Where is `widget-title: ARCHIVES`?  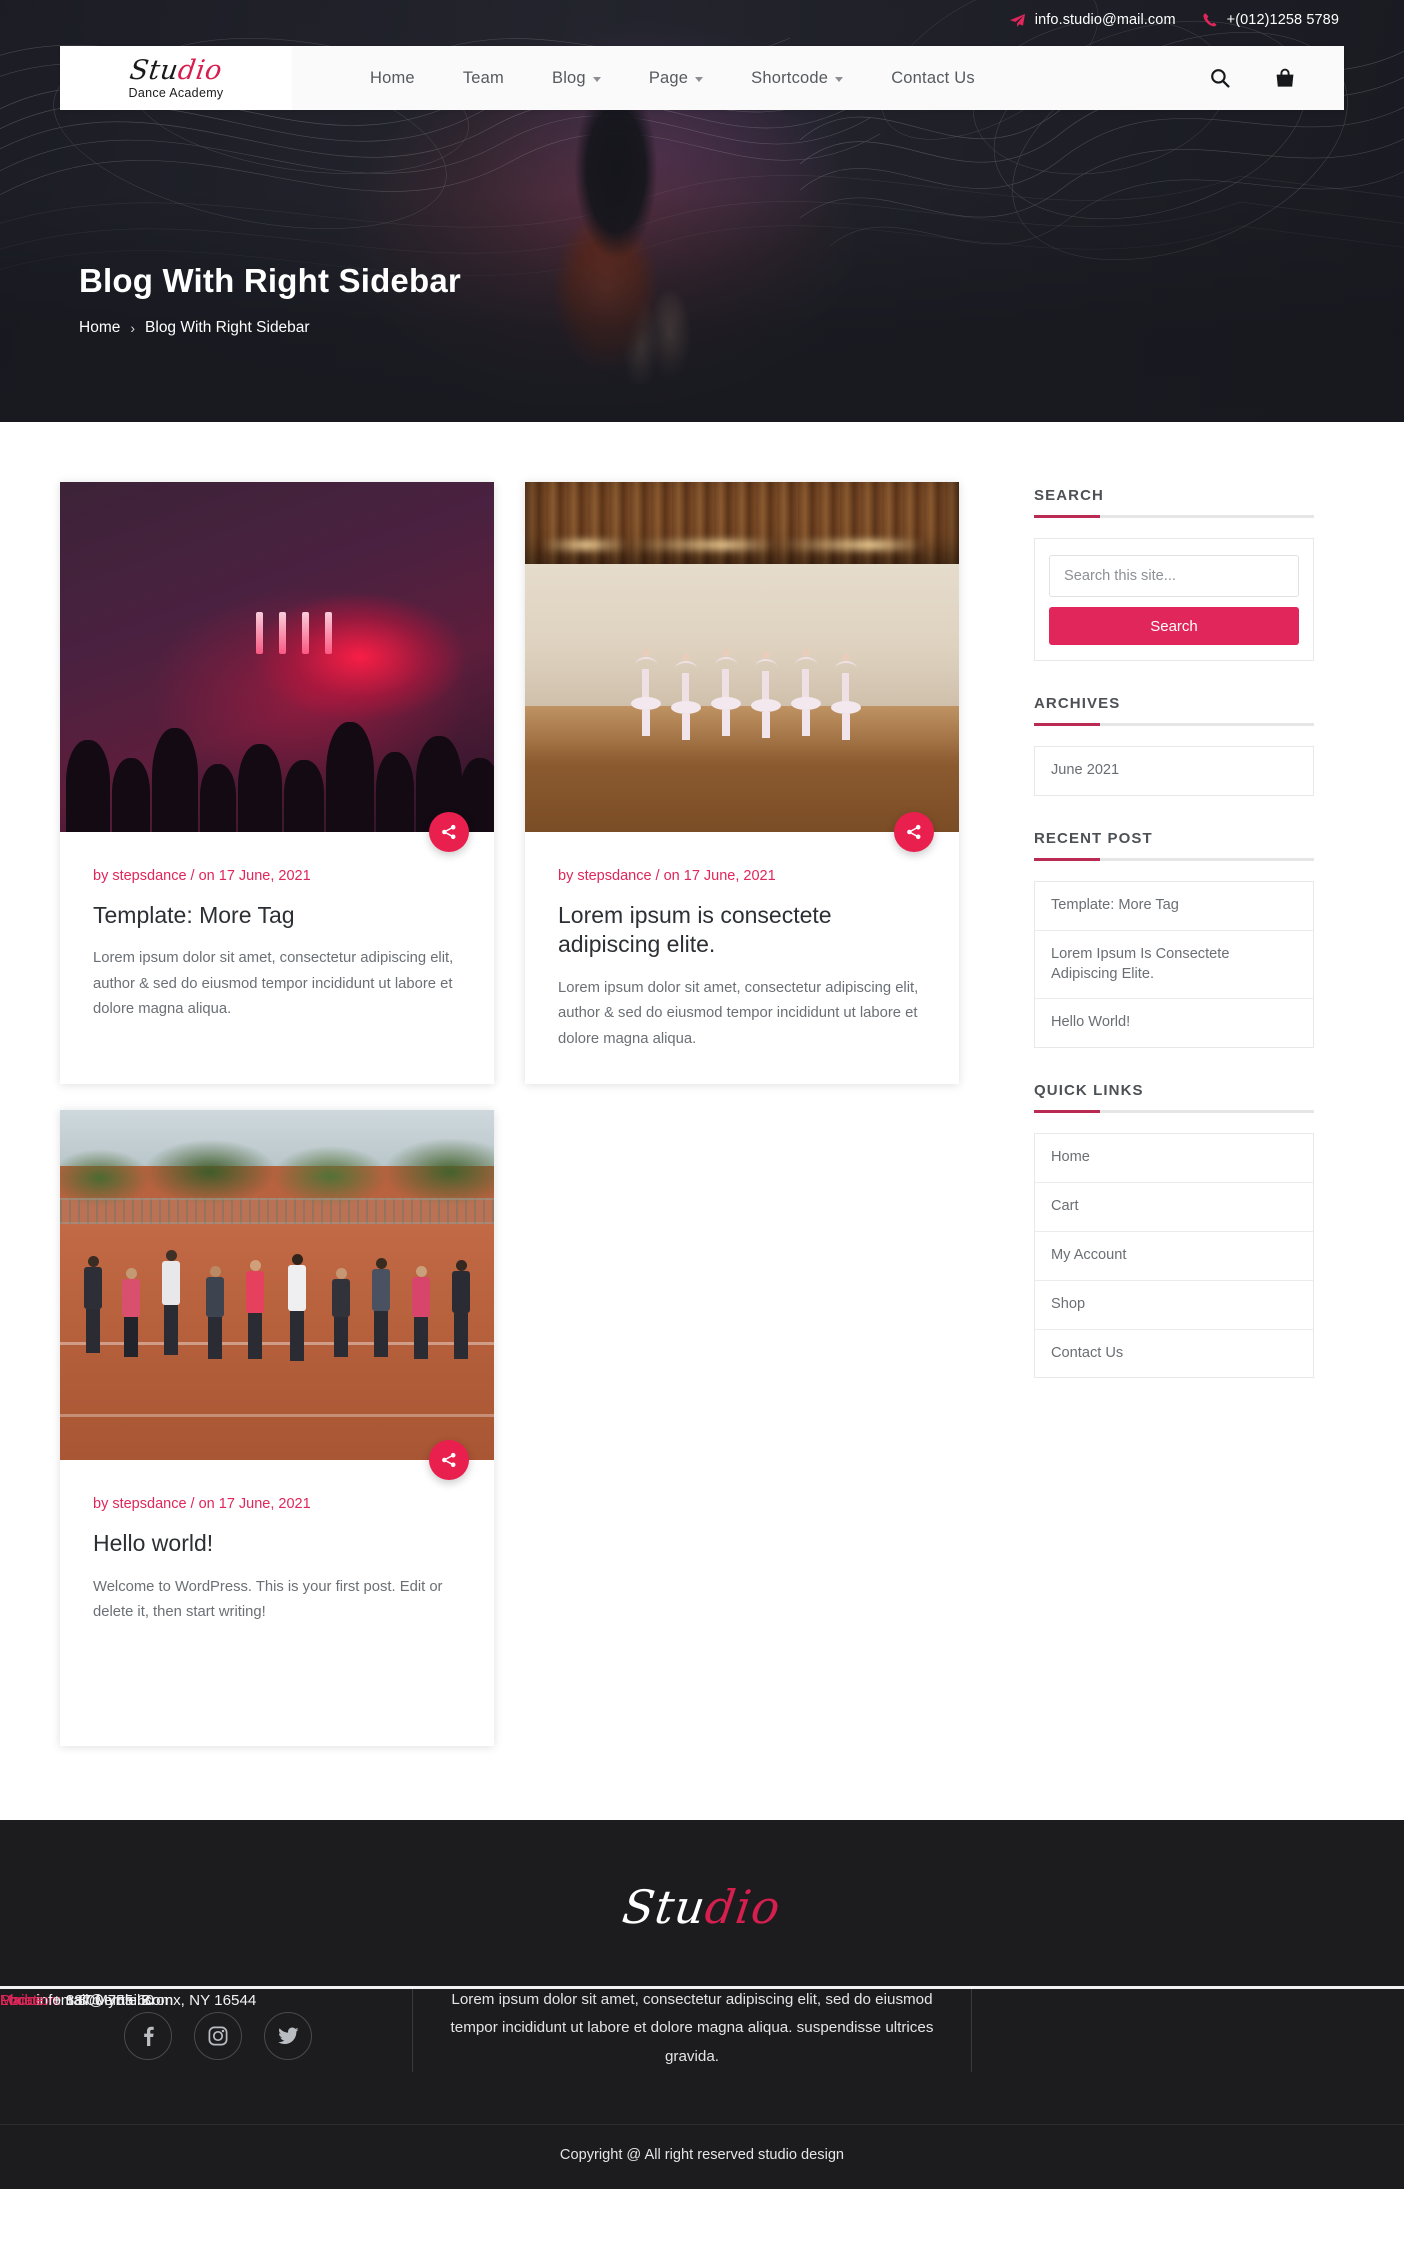
widget-title: ARCHIVES is located at coordinates (1077, 703).